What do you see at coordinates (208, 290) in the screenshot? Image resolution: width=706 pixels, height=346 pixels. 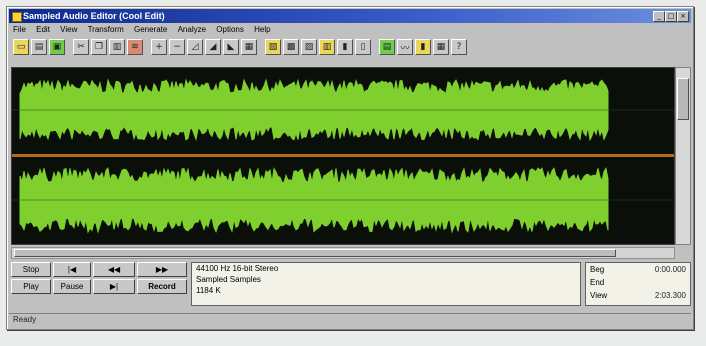 I see `size-info: 1184 K` at bounding box center [208, 290].